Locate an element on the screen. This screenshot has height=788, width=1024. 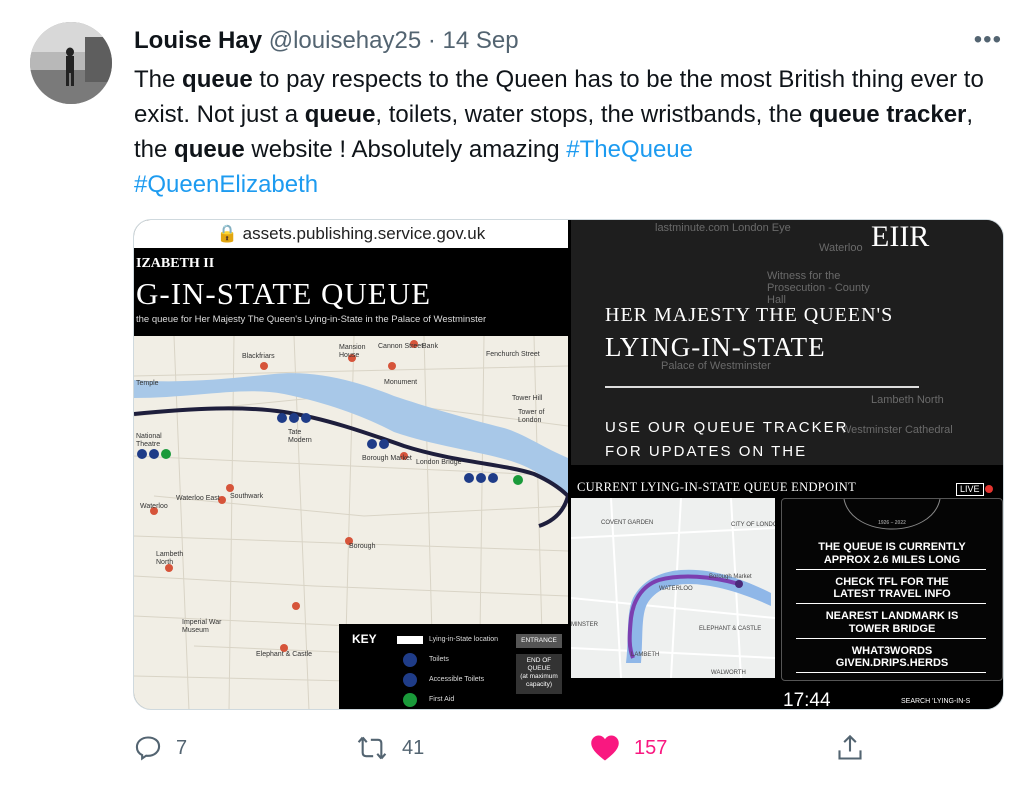
url-bar: 🔒 assets.publishing.service.gov.uk is located at coordinates (351, 234).